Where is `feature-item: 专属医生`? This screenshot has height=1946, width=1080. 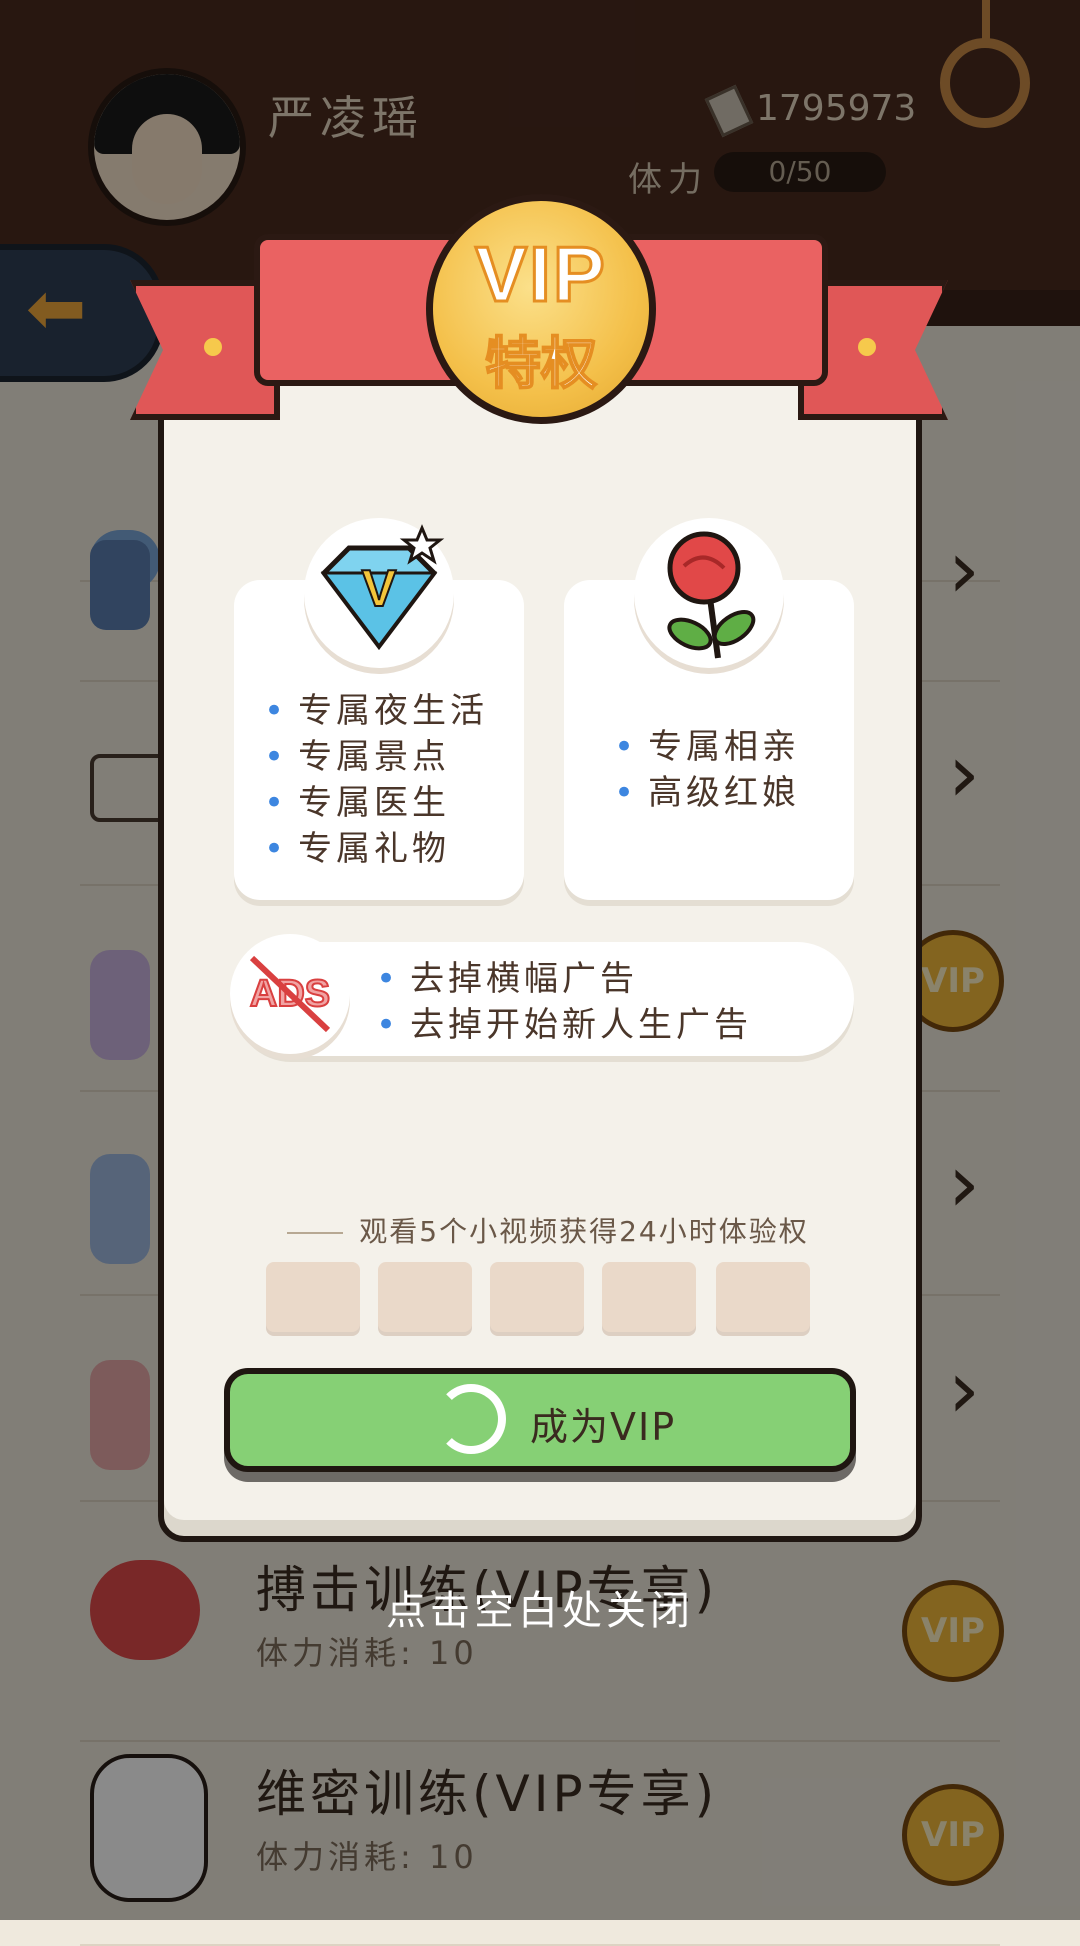 feature-item: 专属医生 is located at coordinates (376, 803).